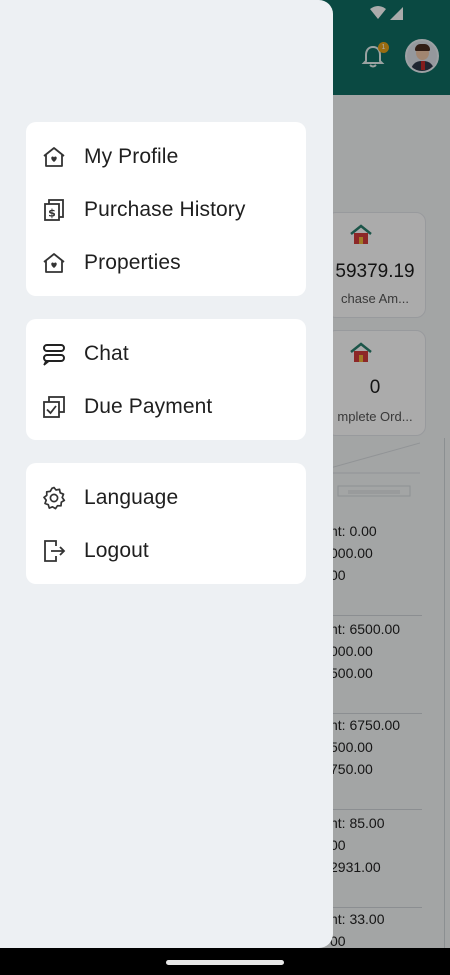 The width and height of the screenshot is (450, 975). I want to click on menu-item-label: Properties, so click(132, 262).